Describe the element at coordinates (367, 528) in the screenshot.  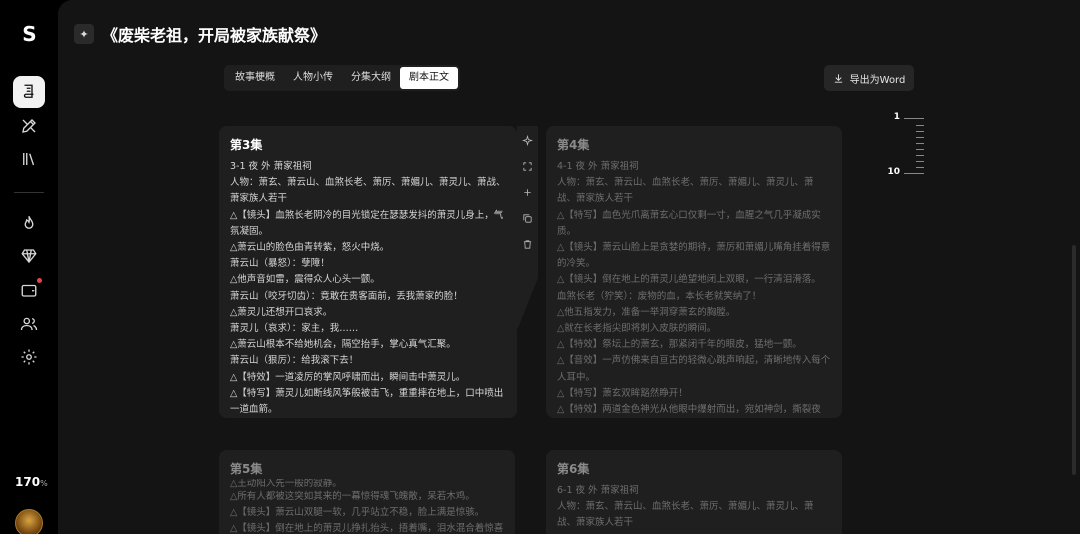
I see `script-line: △【镜头】倒在地上的萧灵儿挣扎抬头，捂着嘴，泪水混合着惊喜` at that location.